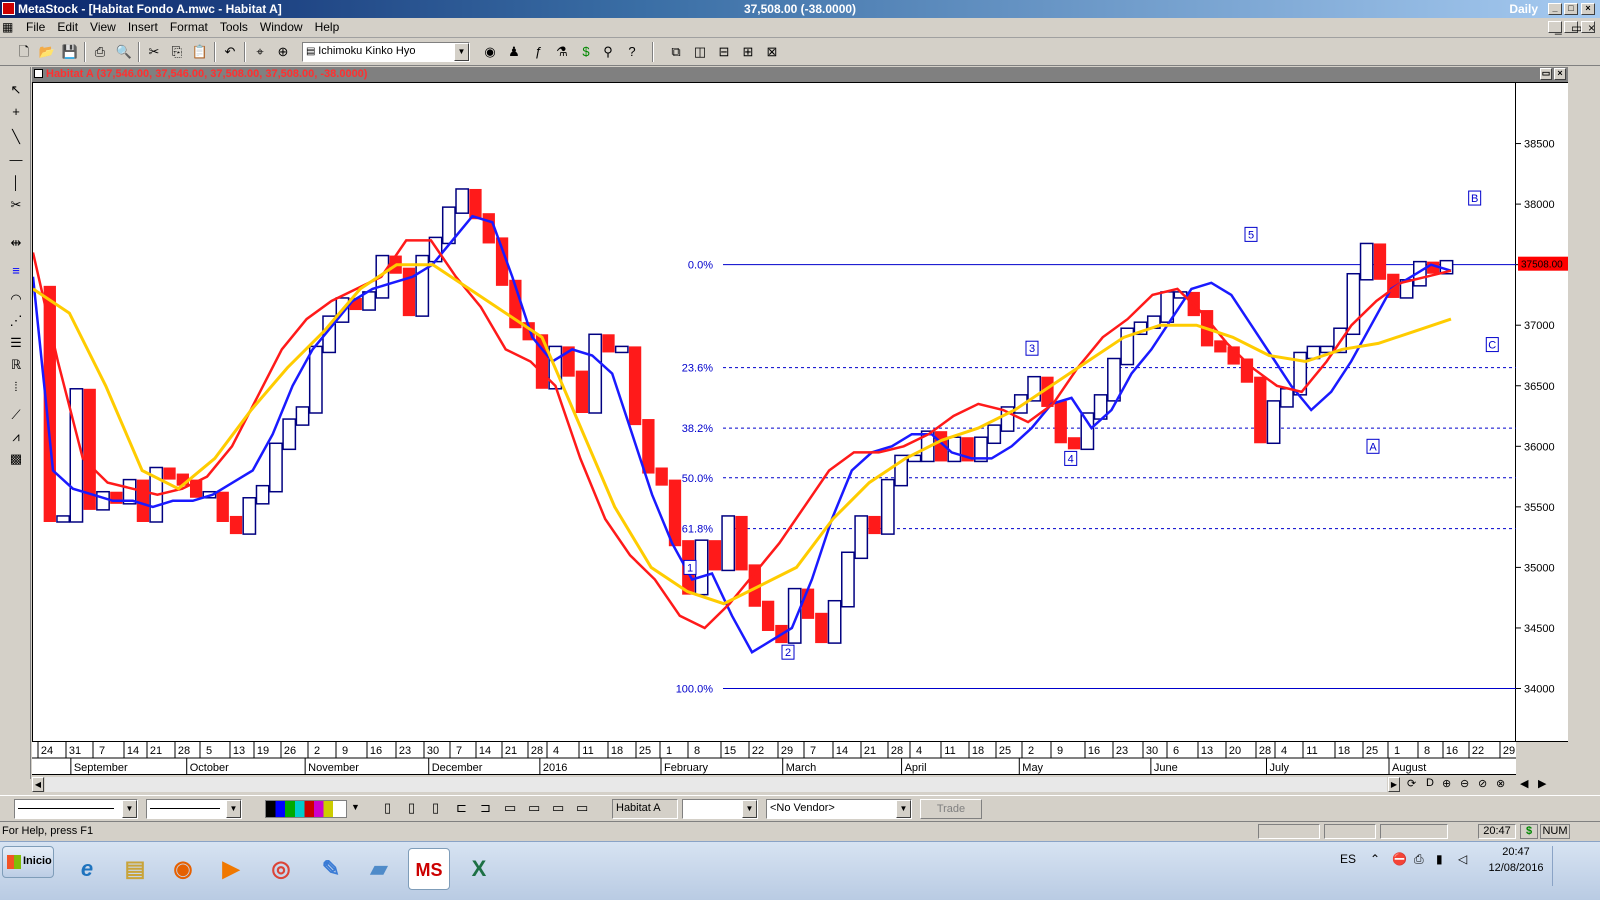 The height and width of the screenshot is (900, 1600). Describe the element at coordinates (951, 809) in the screenshot. I see `trade-button: Trade` at that location.